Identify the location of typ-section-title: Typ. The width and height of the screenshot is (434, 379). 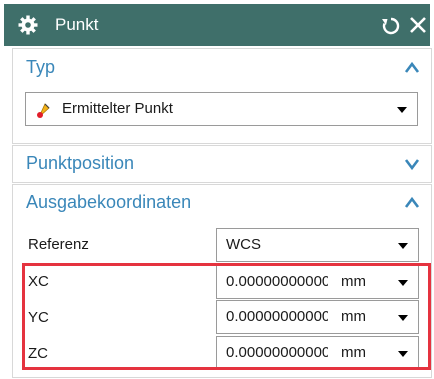
(41, 67).